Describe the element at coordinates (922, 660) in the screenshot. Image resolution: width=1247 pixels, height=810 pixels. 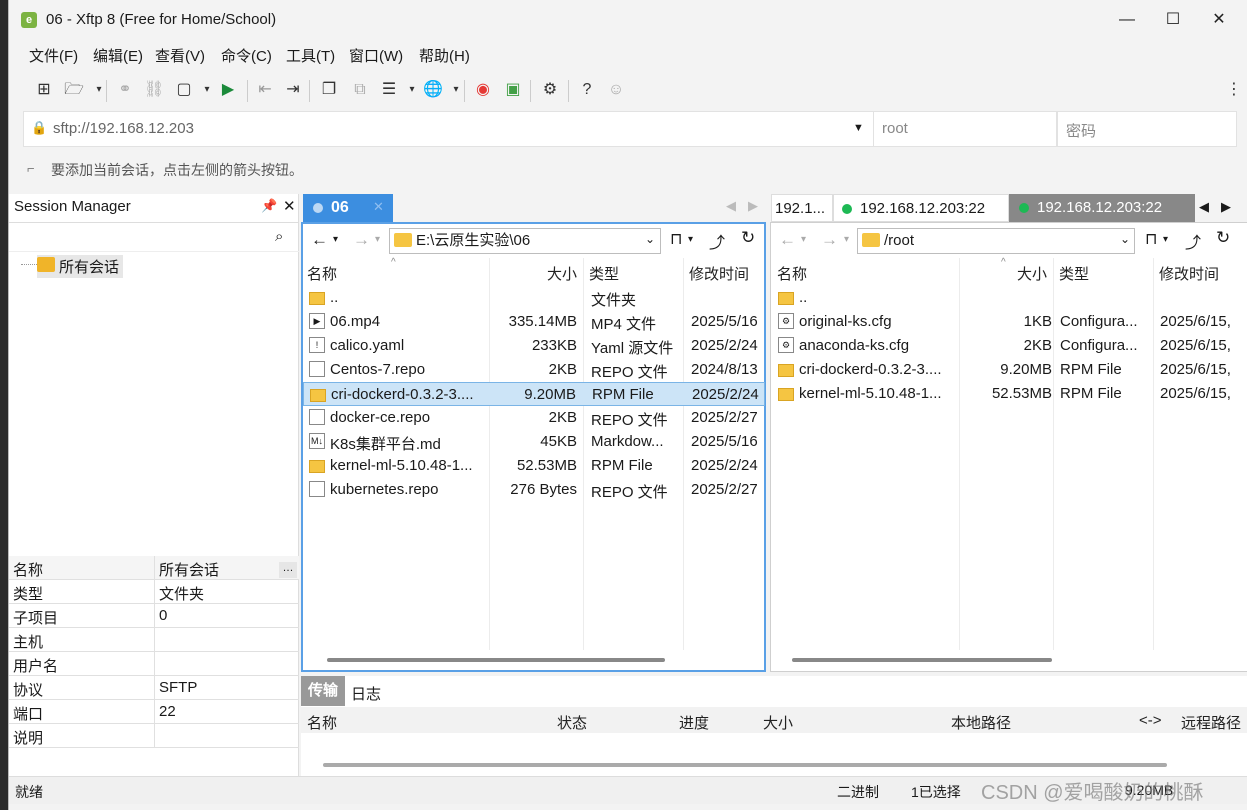
I see `remote-hscrollbar` at that location.